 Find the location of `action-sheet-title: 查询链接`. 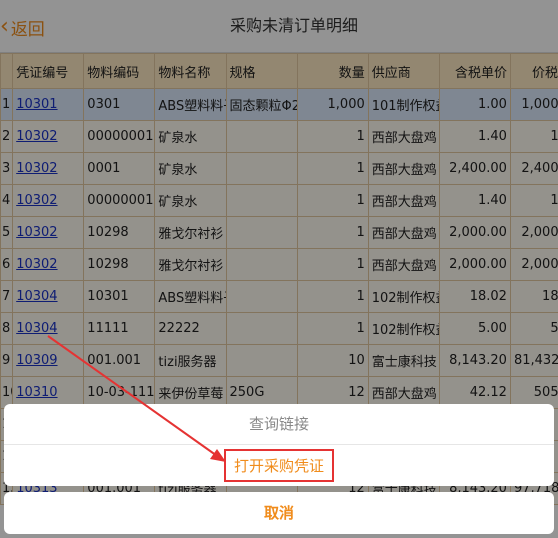

action-sheet-title: 查询链接 is located at coordinates (279, 424).